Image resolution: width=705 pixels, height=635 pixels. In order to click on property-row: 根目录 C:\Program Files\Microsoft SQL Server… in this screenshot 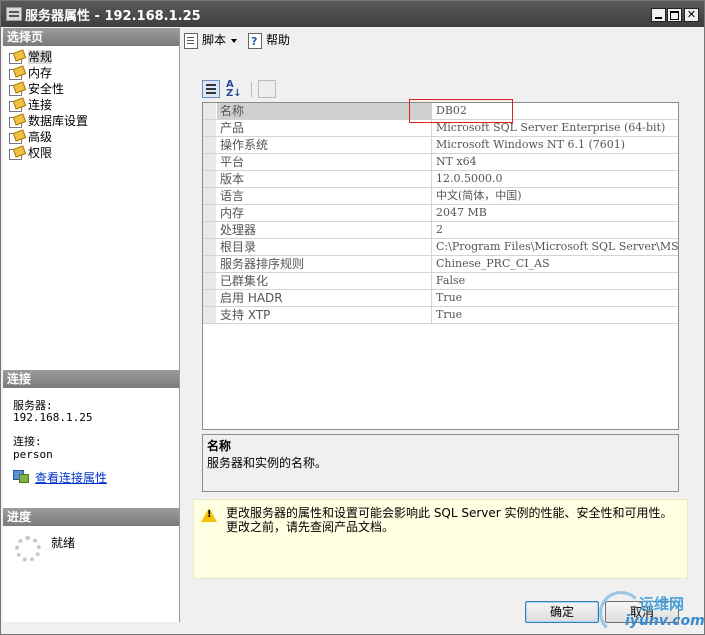, I will do `click(440, 247)`.